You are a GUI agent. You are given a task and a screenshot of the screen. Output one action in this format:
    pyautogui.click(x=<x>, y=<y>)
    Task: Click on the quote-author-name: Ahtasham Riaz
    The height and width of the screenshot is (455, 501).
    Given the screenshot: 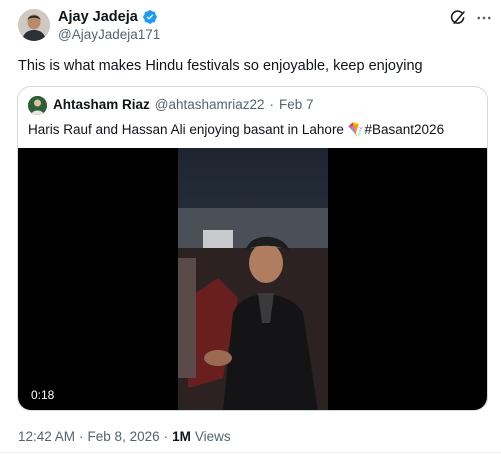 What is the action you would take?
    pyautogui.click(x=101, y=104)
    